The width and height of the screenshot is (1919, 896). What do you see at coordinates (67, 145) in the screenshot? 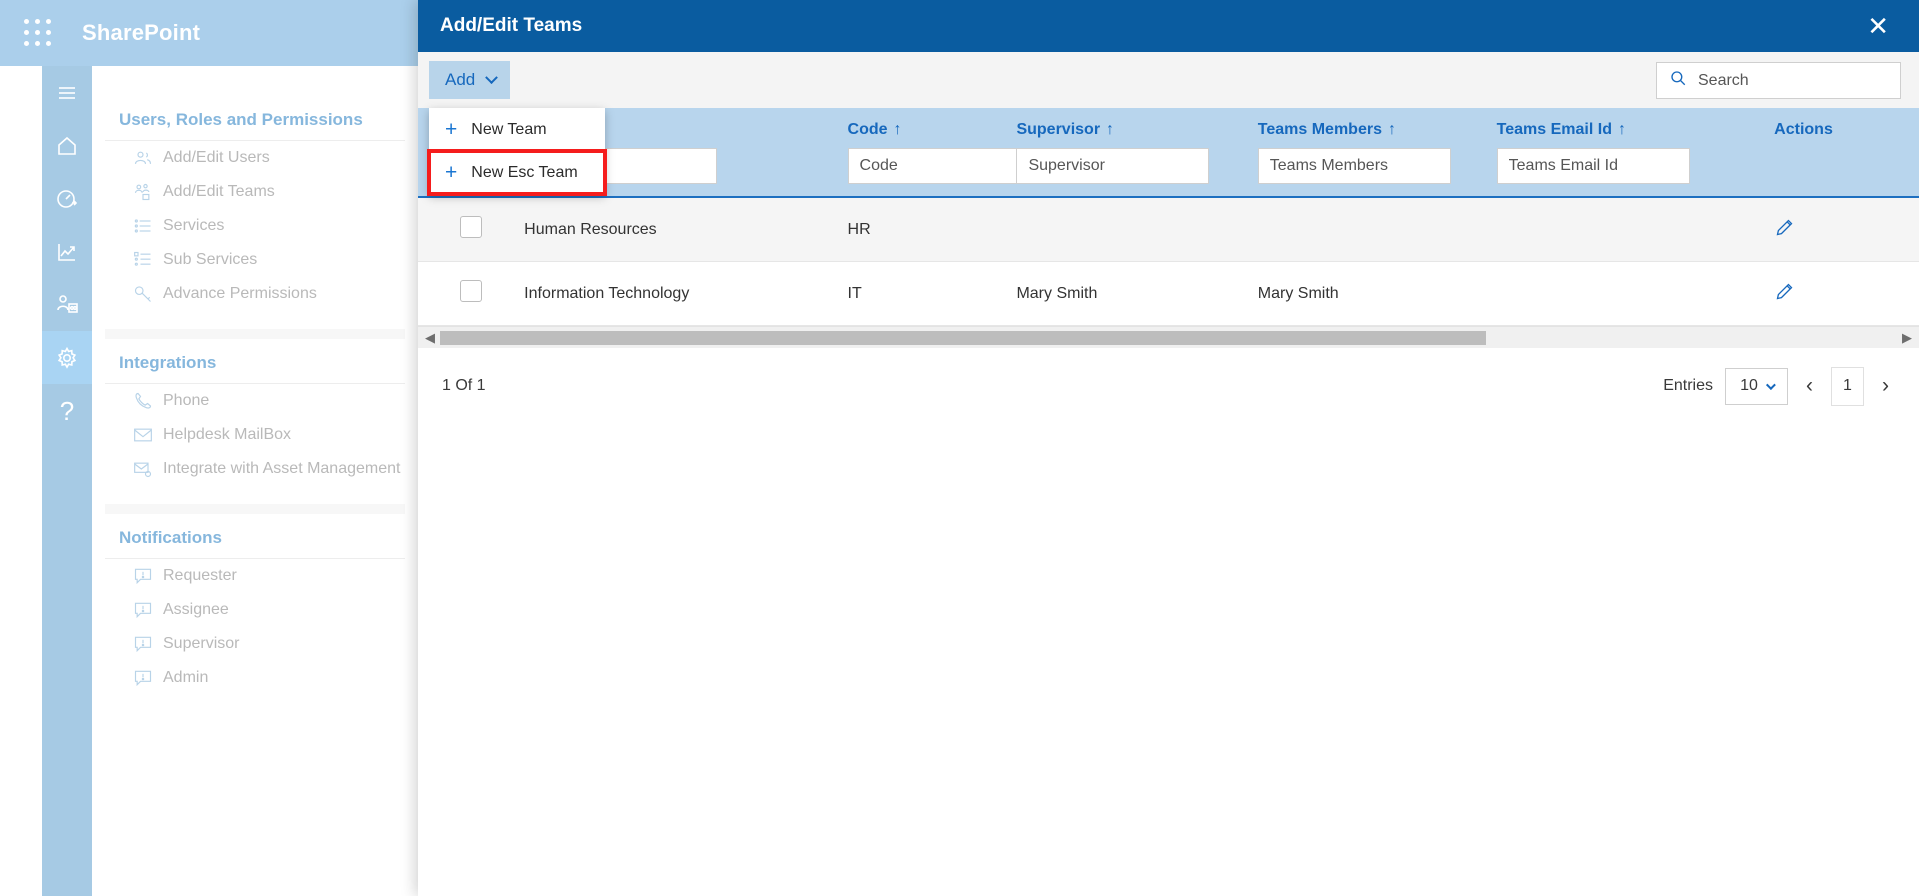
I see `home-icon` at bounding box center [67, 145].